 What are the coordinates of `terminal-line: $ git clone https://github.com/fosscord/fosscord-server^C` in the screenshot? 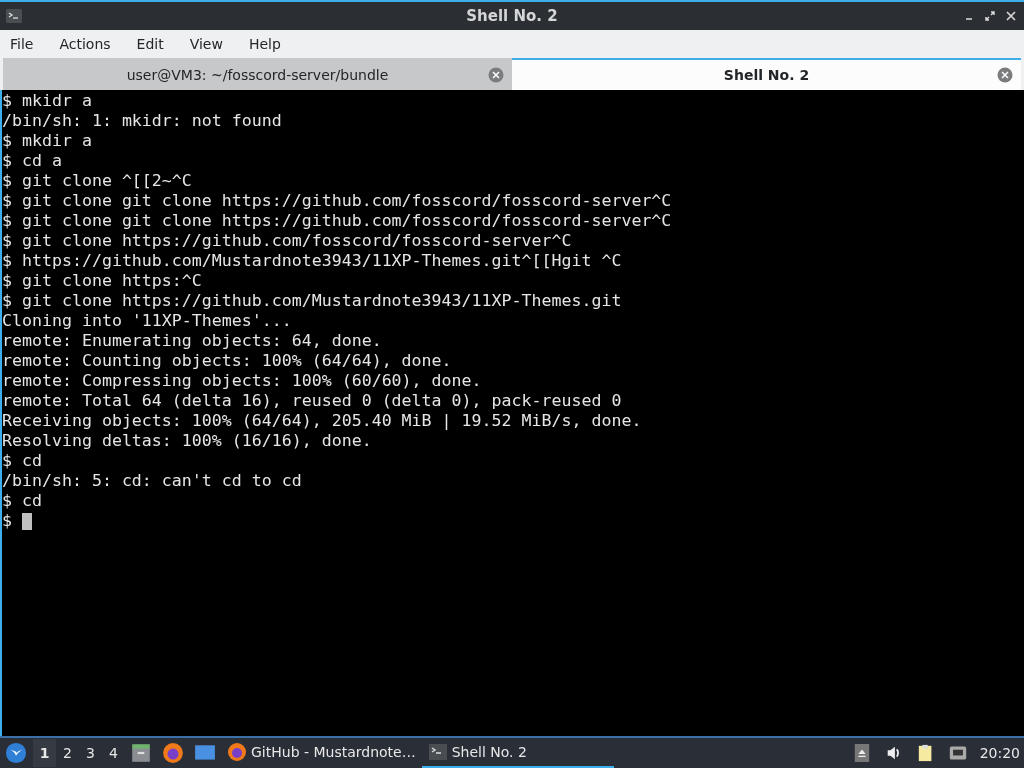 It's located at (287, 241).